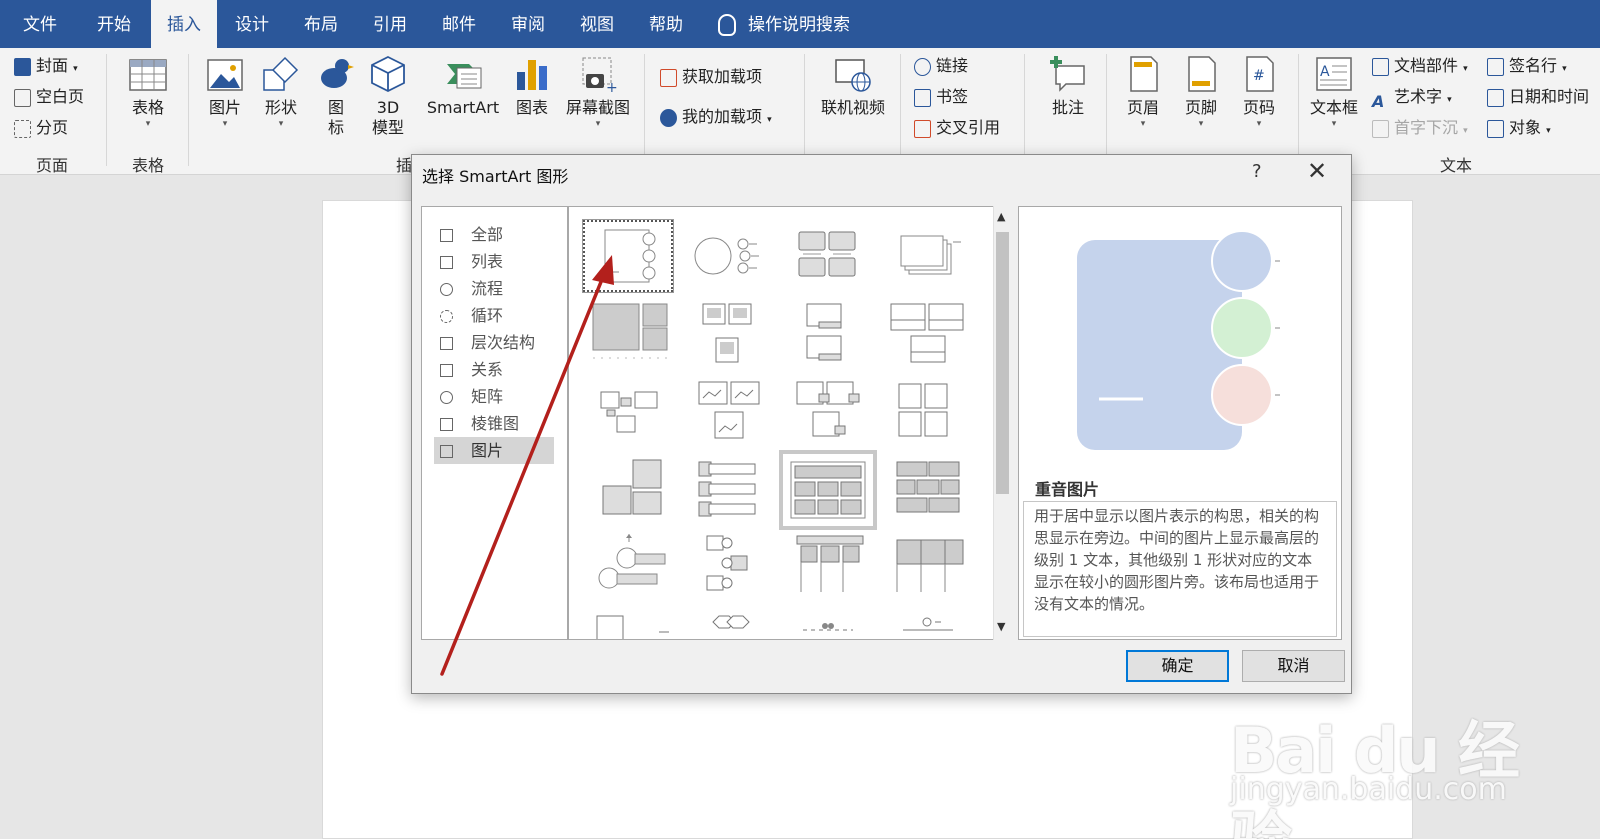 The width and height of the screenshot is (1600, 839). Describe the element at coordinates (1002, 363) in the screenshot. I see `scrollbar-thumb` at that location.